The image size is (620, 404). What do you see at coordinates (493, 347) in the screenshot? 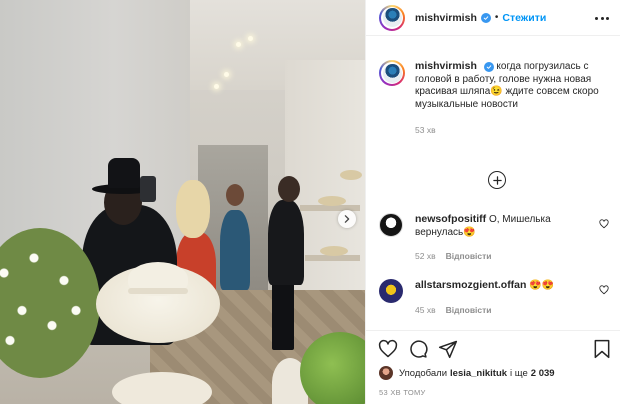
I see `post-action-bar` at bounding box center [493, 347].